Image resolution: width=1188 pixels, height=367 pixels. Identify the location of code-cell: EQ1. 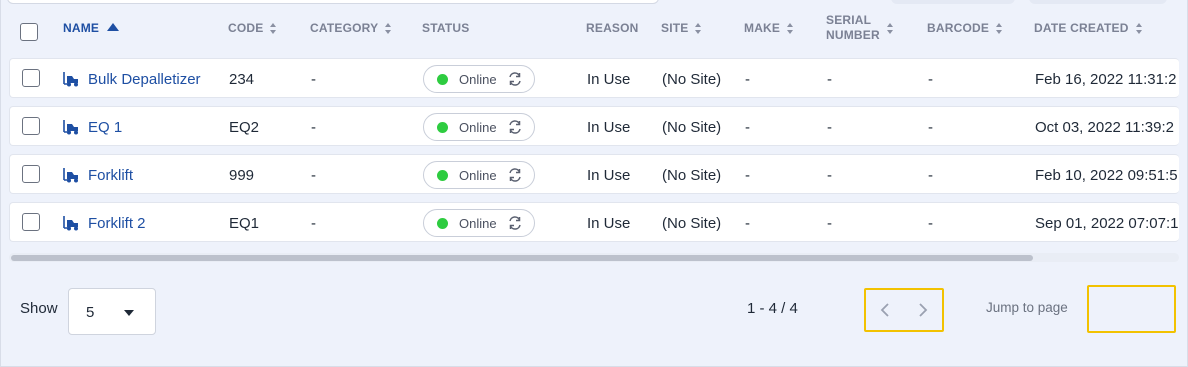
(244, 223).